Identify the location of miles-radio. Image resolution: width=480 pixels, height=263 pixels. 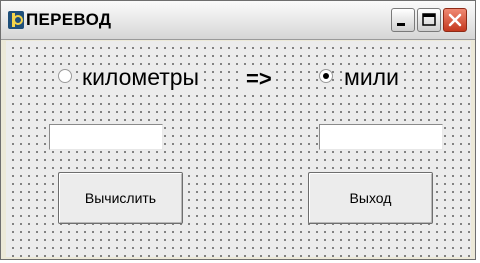
(326, 76).